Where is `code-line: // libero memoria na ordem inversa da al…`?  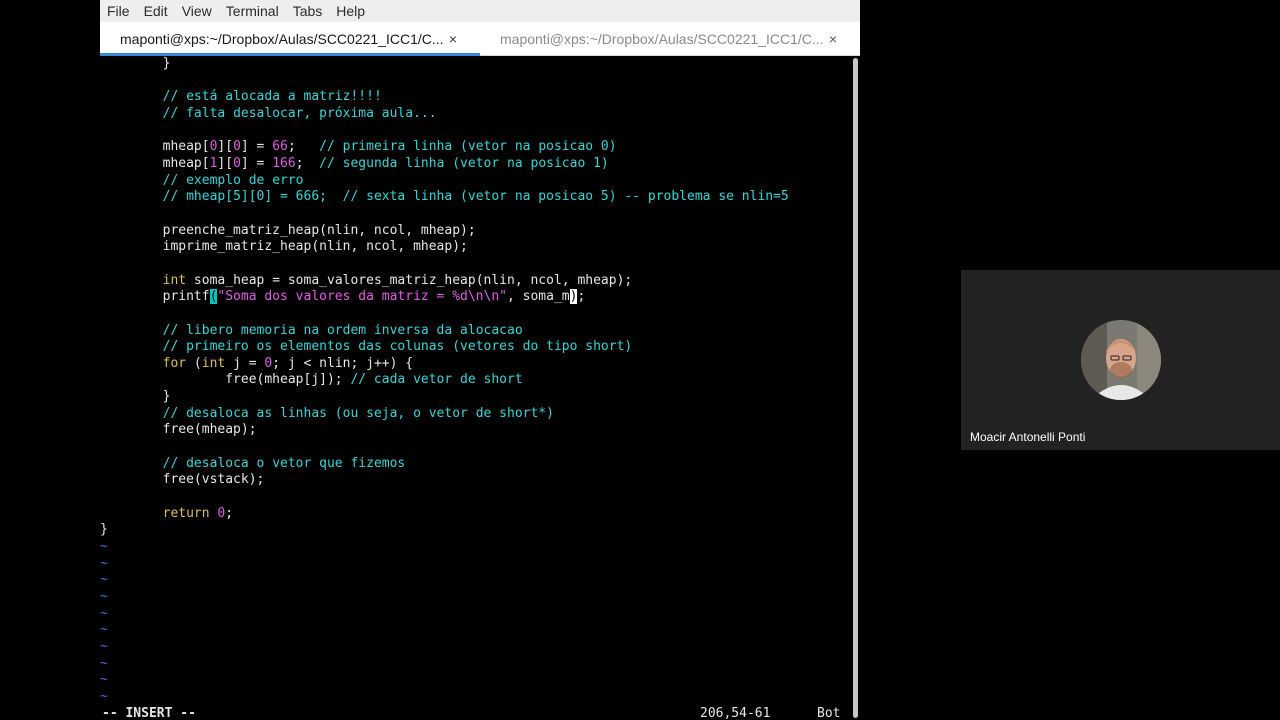
code-line: // libero memoria na ordem inversa da al… is located at coordinates (476, 331).